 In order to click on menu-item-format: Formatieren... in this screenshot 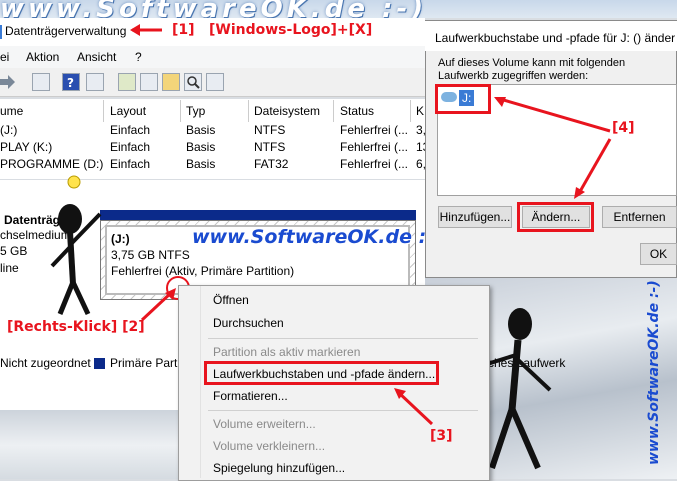, I will do `click(250, 396)`.